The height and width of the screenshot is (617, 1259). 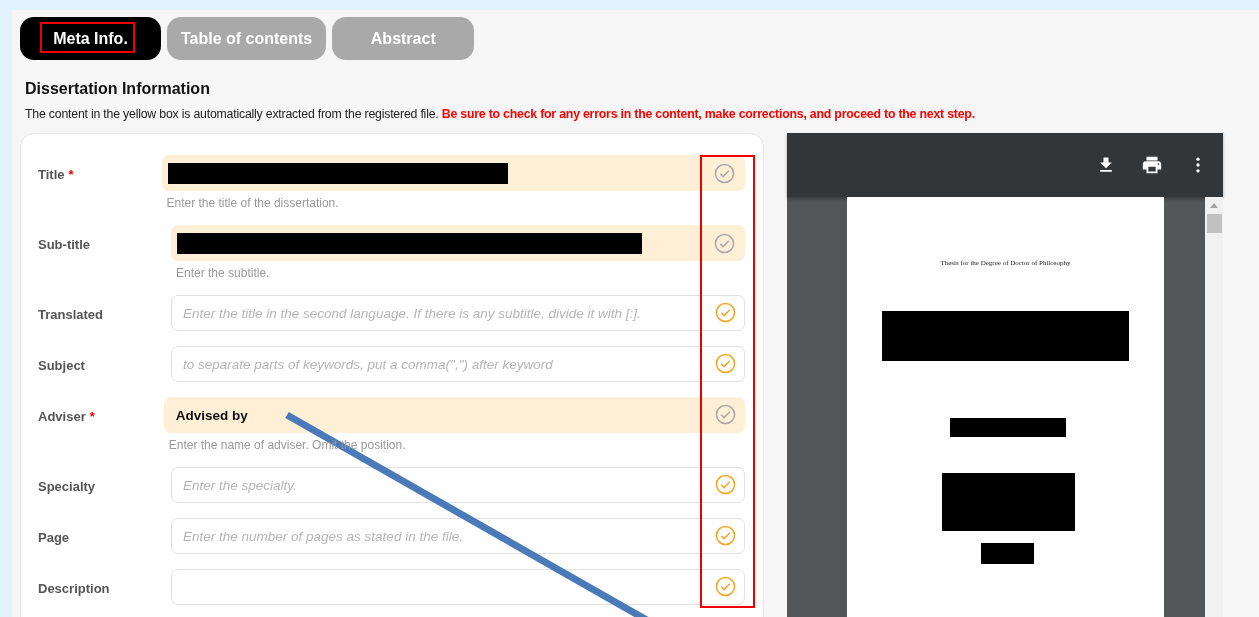 I want to click on hint-text: Enter the title of the dissertation., so click(x=253, y=203).